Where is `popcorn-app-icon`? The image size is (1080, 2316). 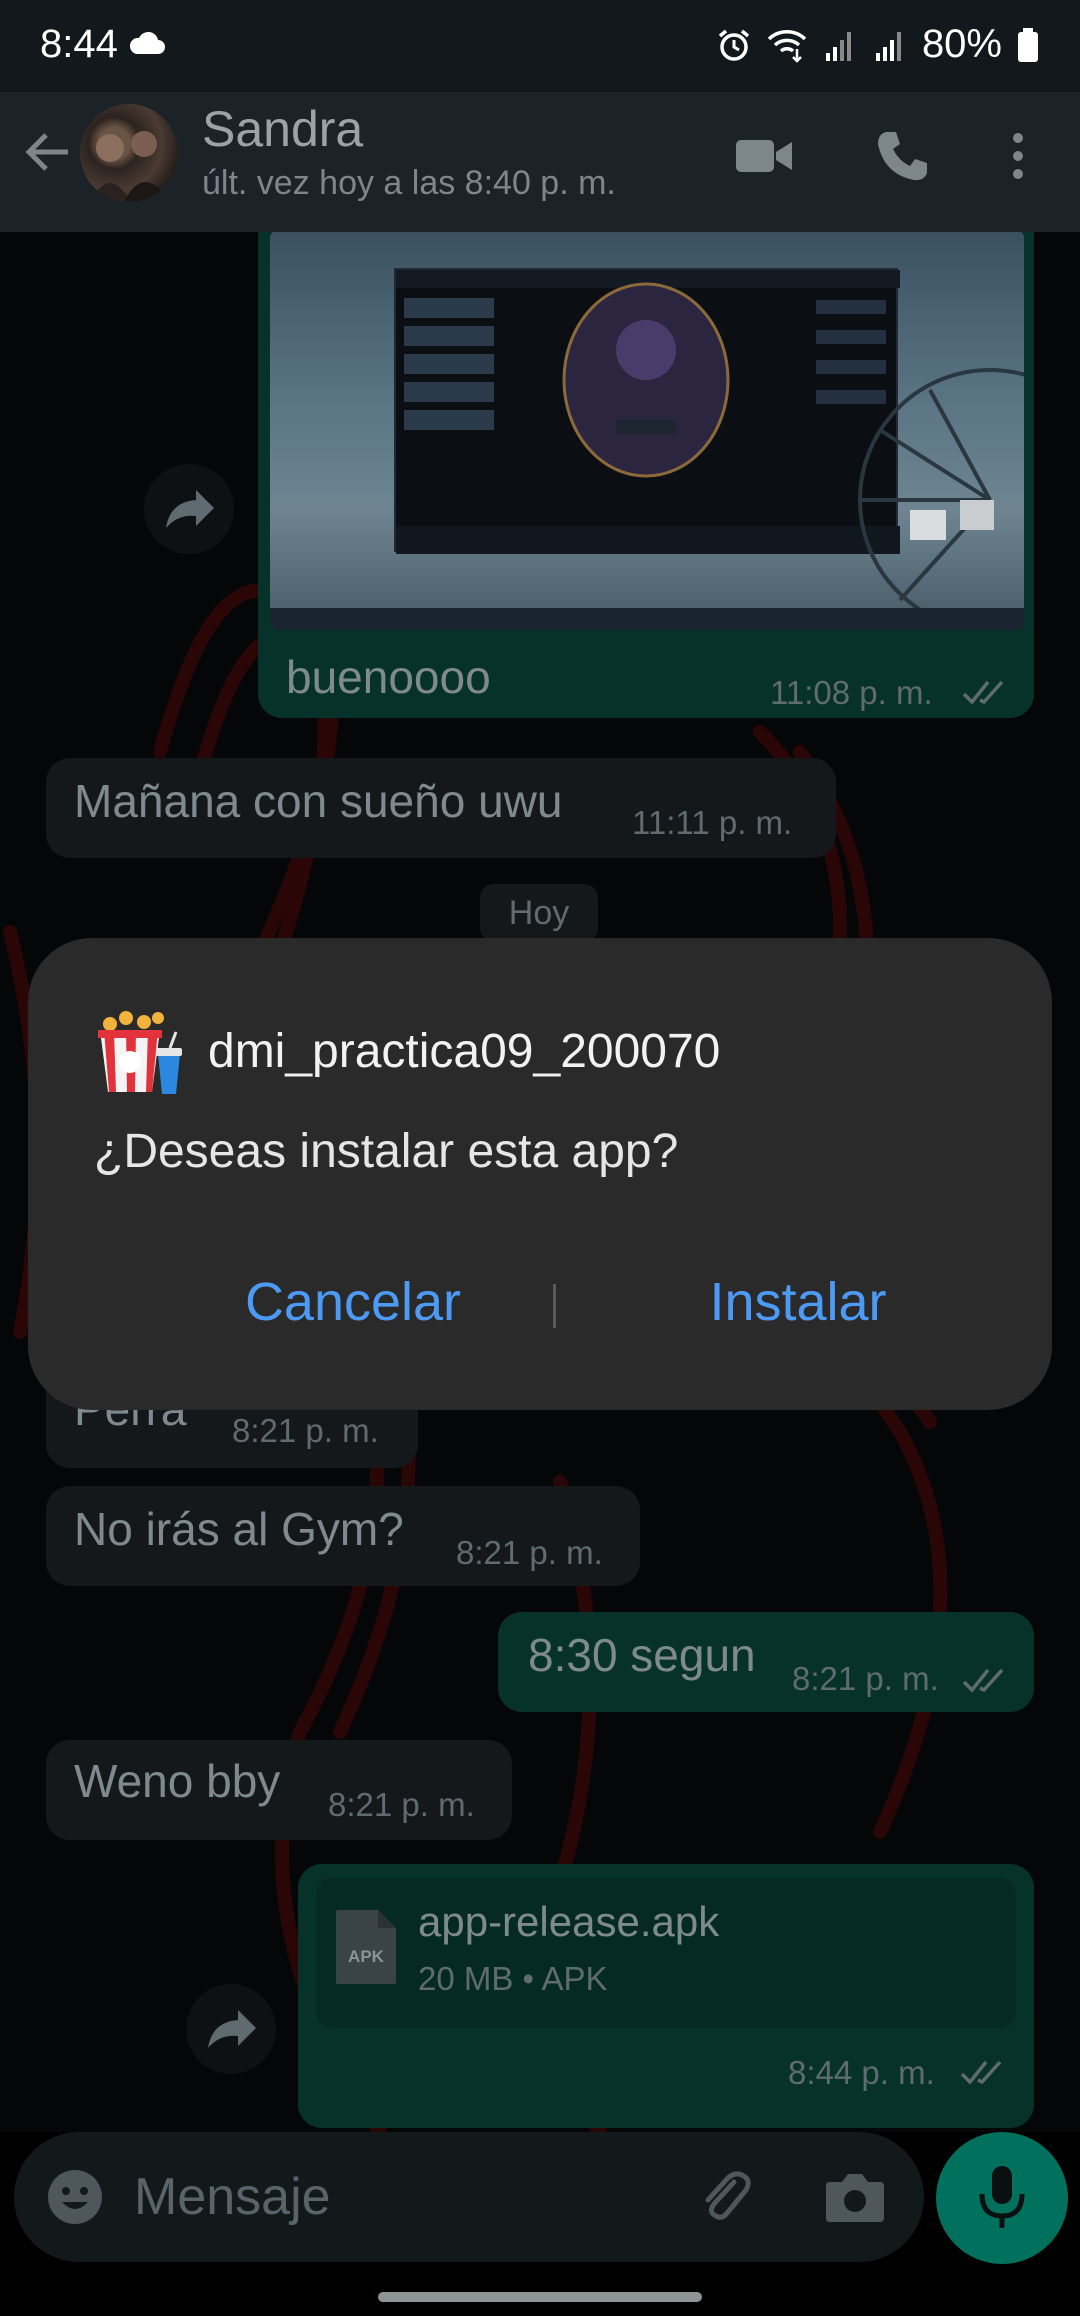
popcorn-app-icon is located at coordinates (140, 1052).